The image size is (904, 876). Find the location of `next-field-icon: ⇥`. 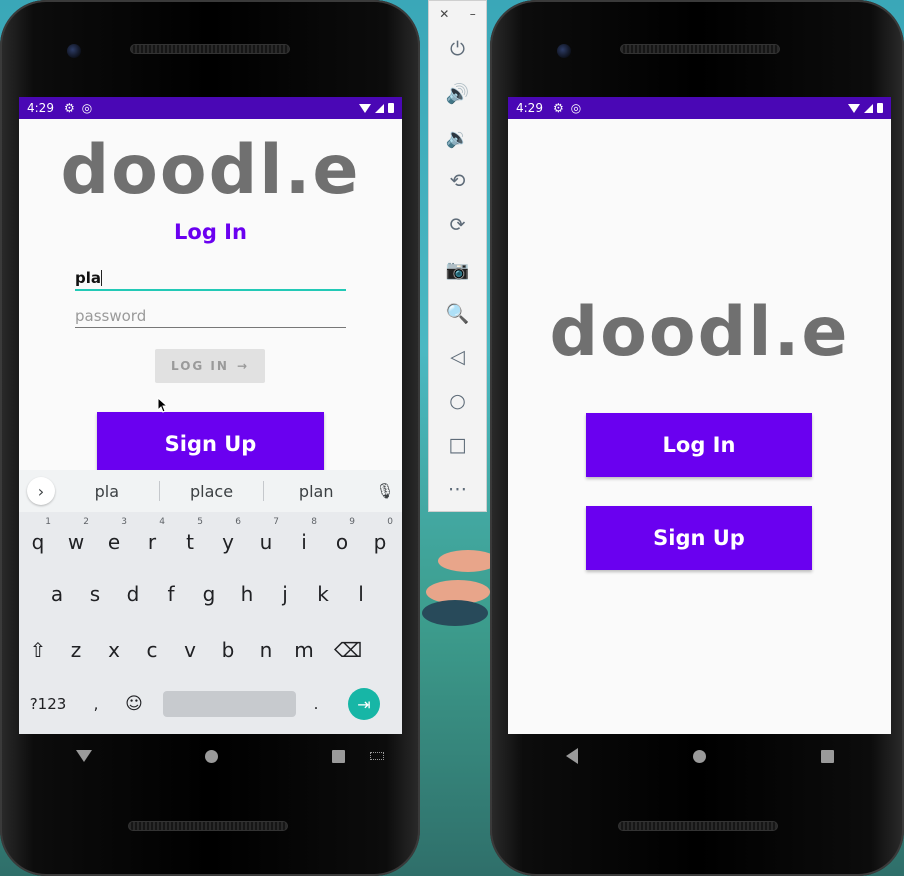

next-field-icon: ⇥ is located at coordinates (364, 704).